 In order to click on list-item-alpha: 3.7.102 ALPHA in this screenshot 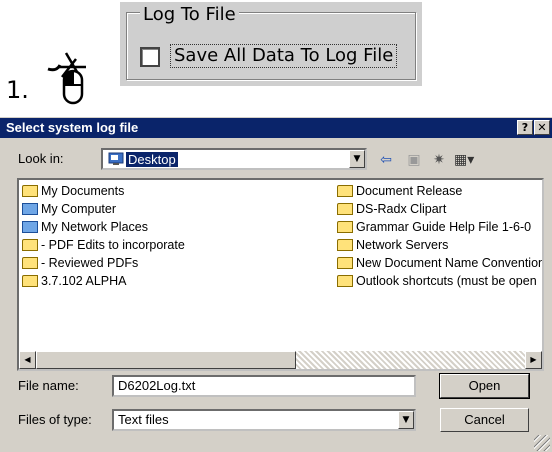, I will do `click(176, 281)`.